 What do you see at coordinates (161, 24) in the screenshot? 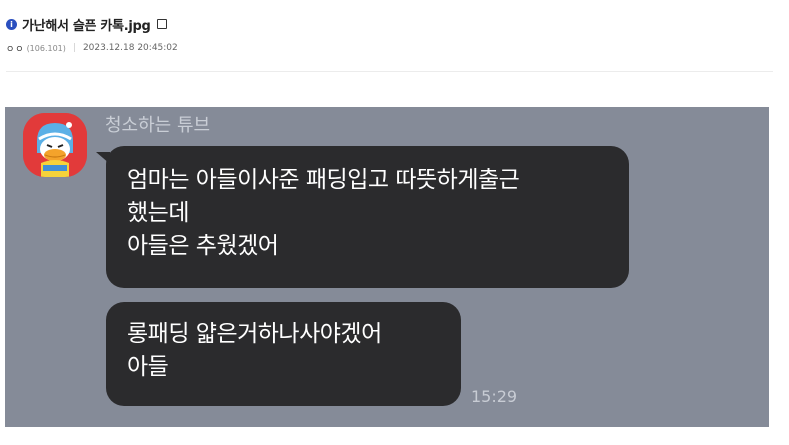
I see `image-square-icon` at bounding box center [161, 24].